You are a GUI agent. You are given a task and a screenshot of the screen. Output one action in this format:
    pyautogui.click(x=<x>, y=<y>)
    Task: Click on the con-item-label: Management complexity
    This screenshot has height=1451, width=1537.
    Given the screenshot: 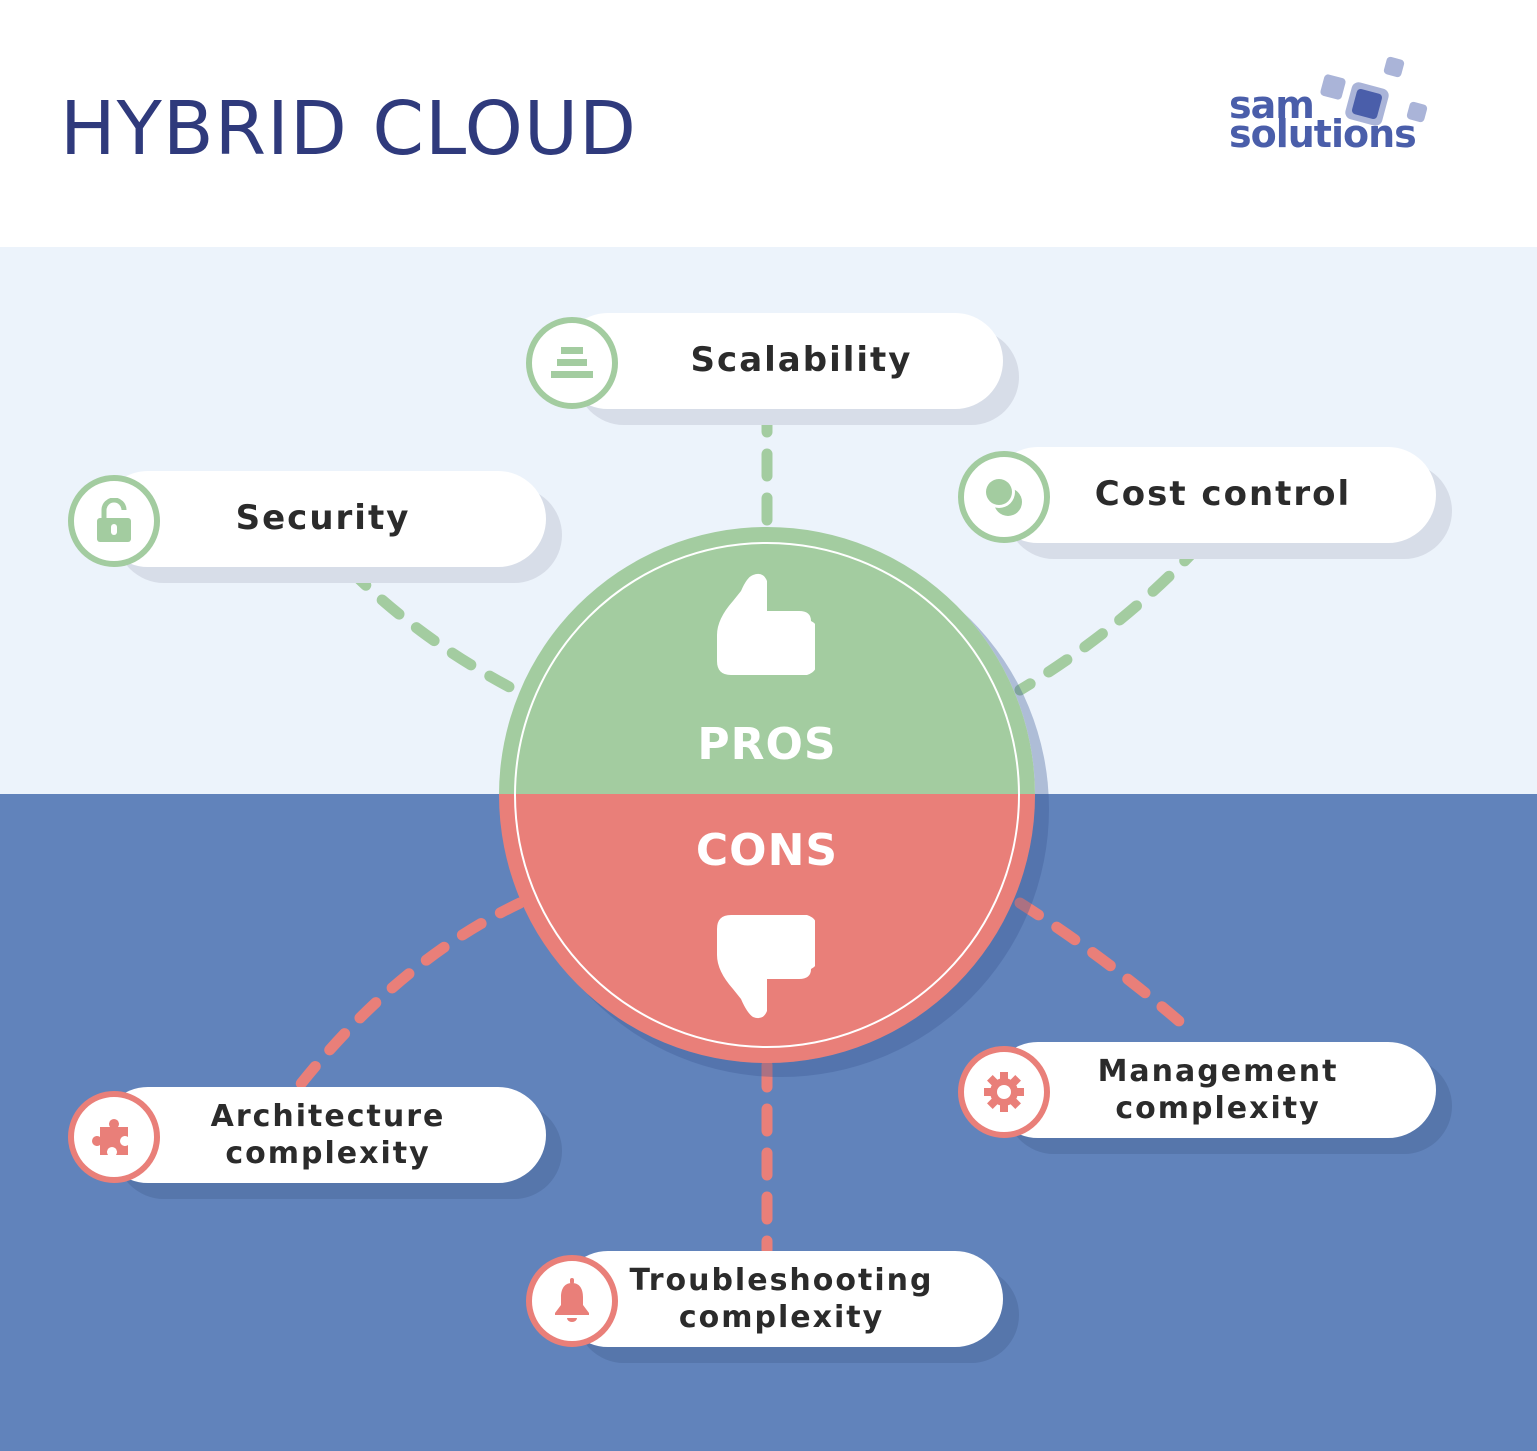 What is the action you would take?
    pyautogui.click(x=1218, y=1090)
    